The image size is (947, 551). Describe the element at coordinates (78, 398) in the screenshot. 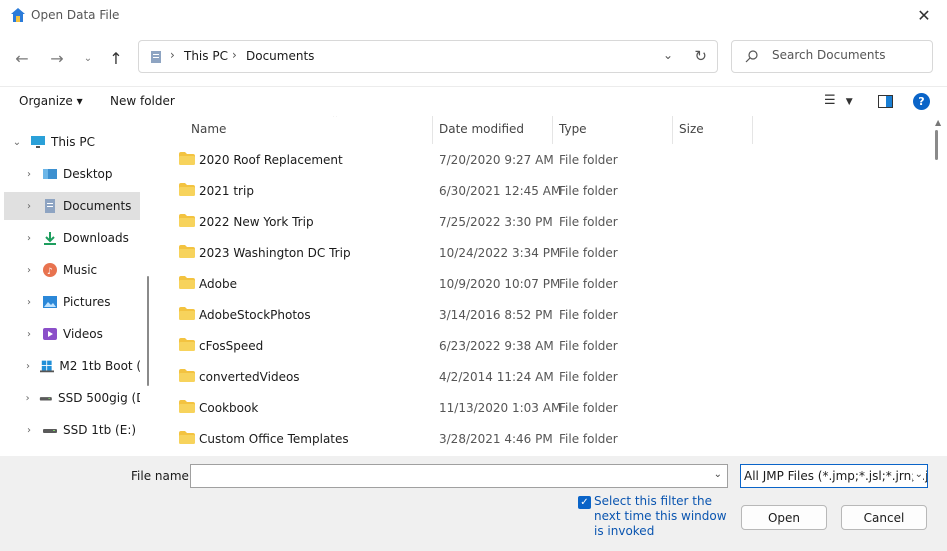

I see `sidebar-item-drive-d: › SSD 500gig (D:)` at that location.